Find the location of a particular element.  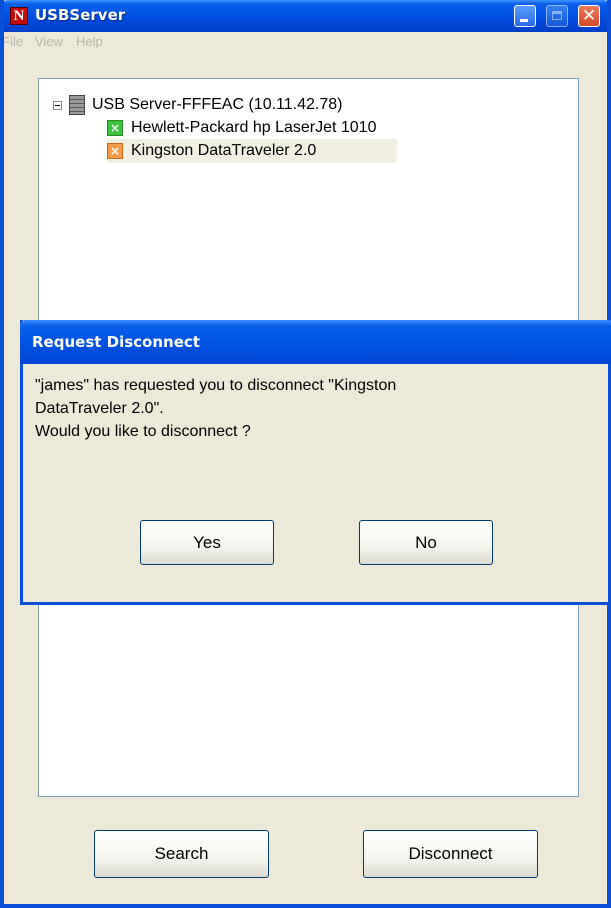

maximize-button is located at coordinates (557, 16).